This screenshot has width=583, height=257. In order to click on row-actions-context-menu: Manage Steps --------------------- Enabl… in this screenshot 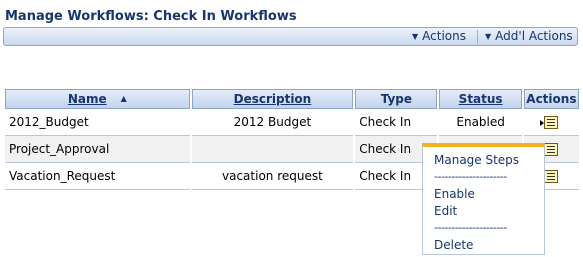, I will do `click(483, 199)`.